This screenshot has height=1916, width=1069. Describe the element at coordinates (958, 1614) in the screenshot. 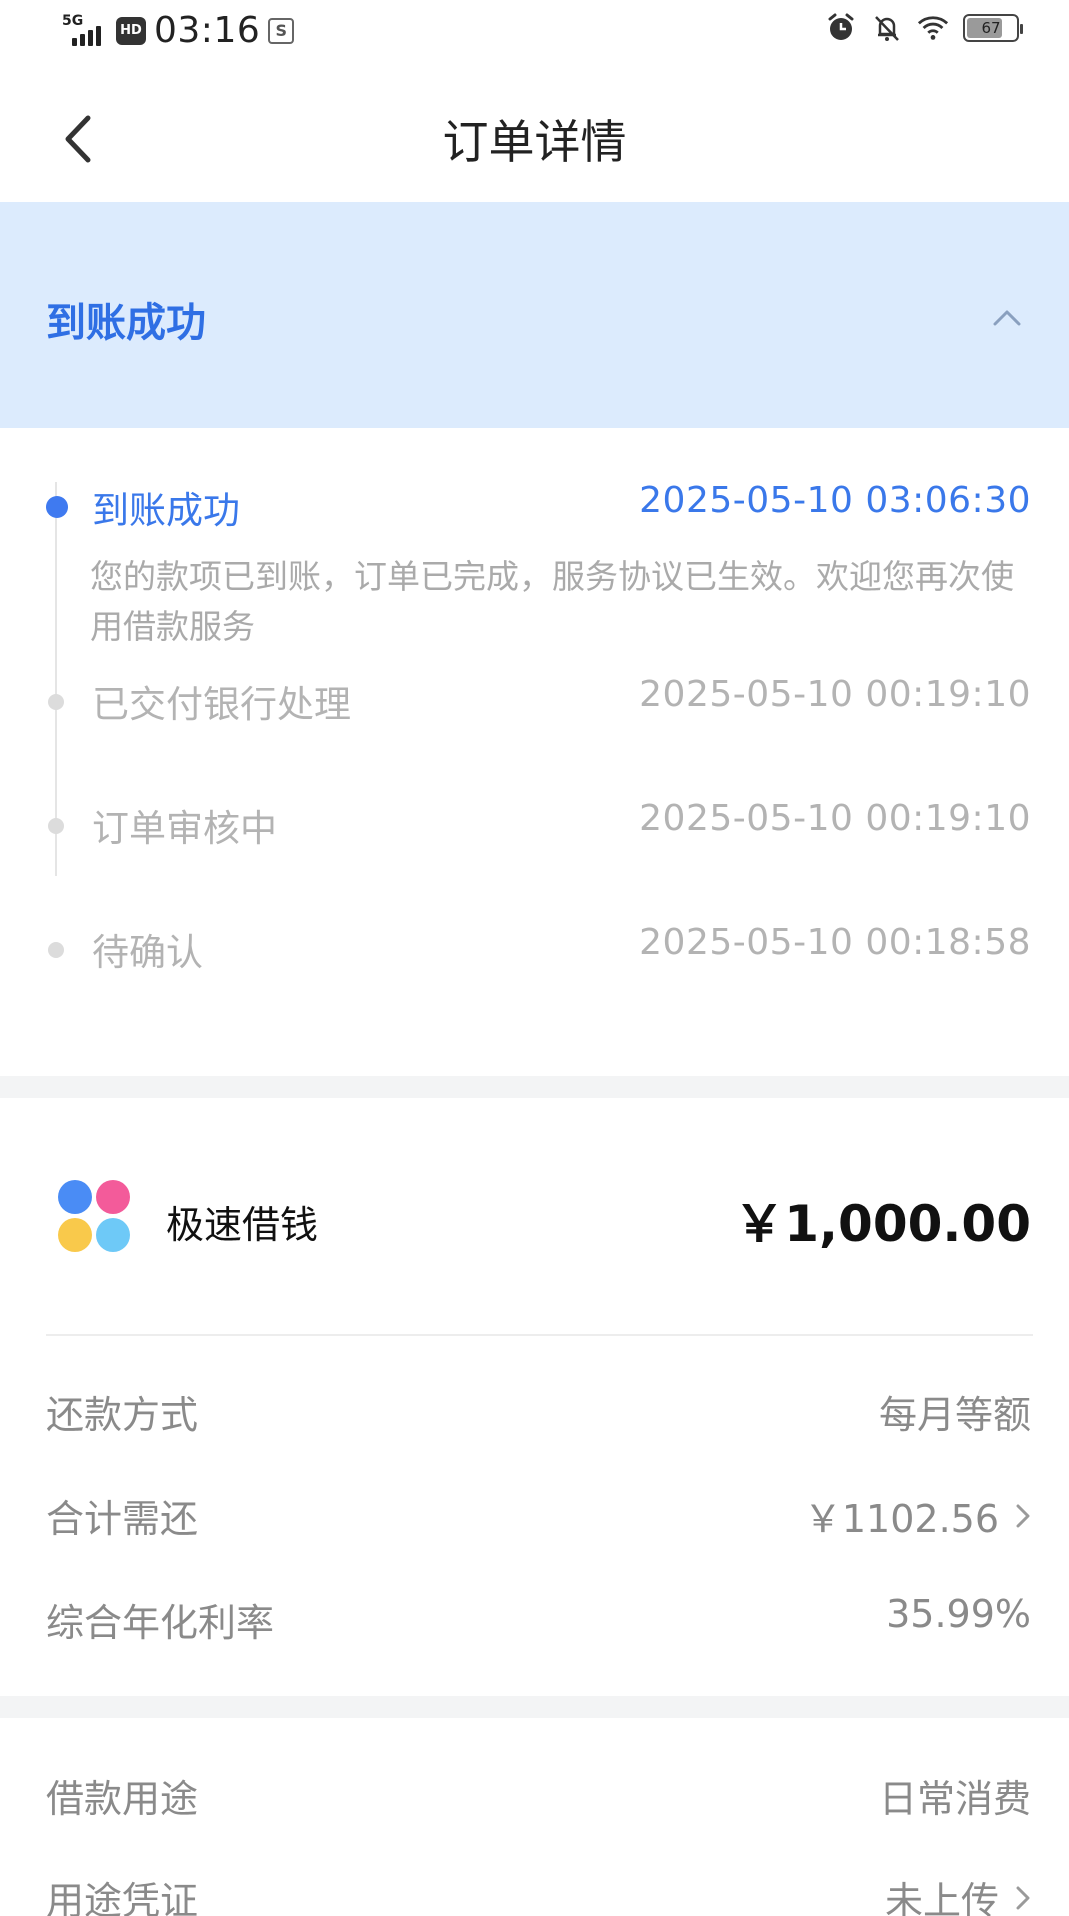

I see `row-value: 35.99%` at that location.